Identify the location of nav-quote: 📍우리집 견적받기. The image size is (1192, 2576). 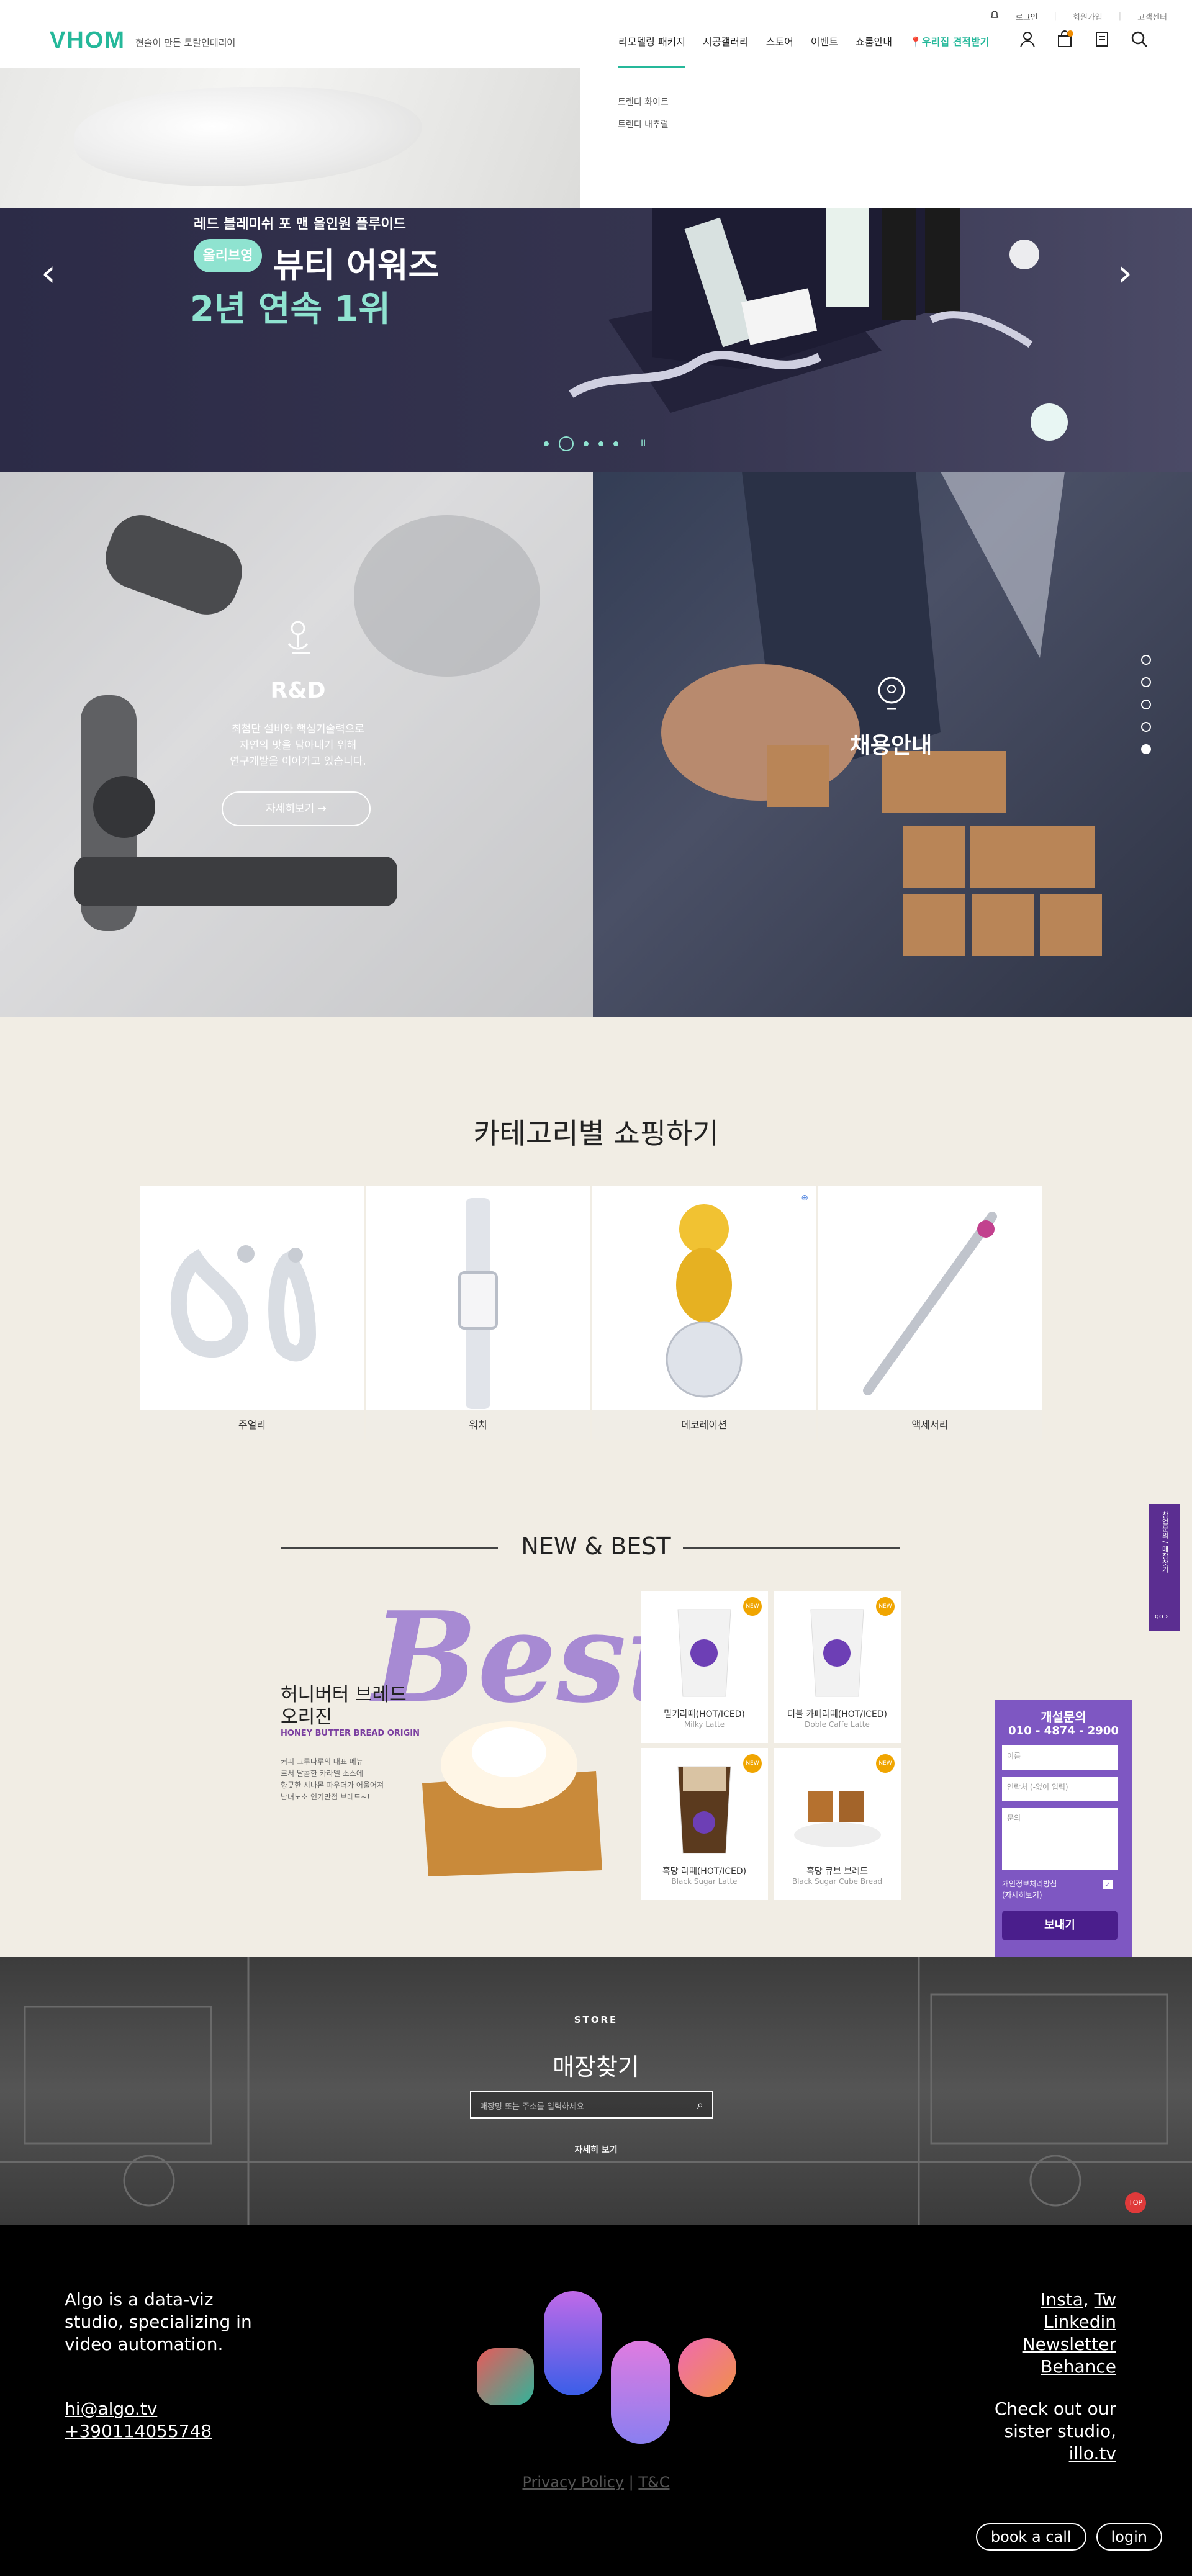
(950, 51).